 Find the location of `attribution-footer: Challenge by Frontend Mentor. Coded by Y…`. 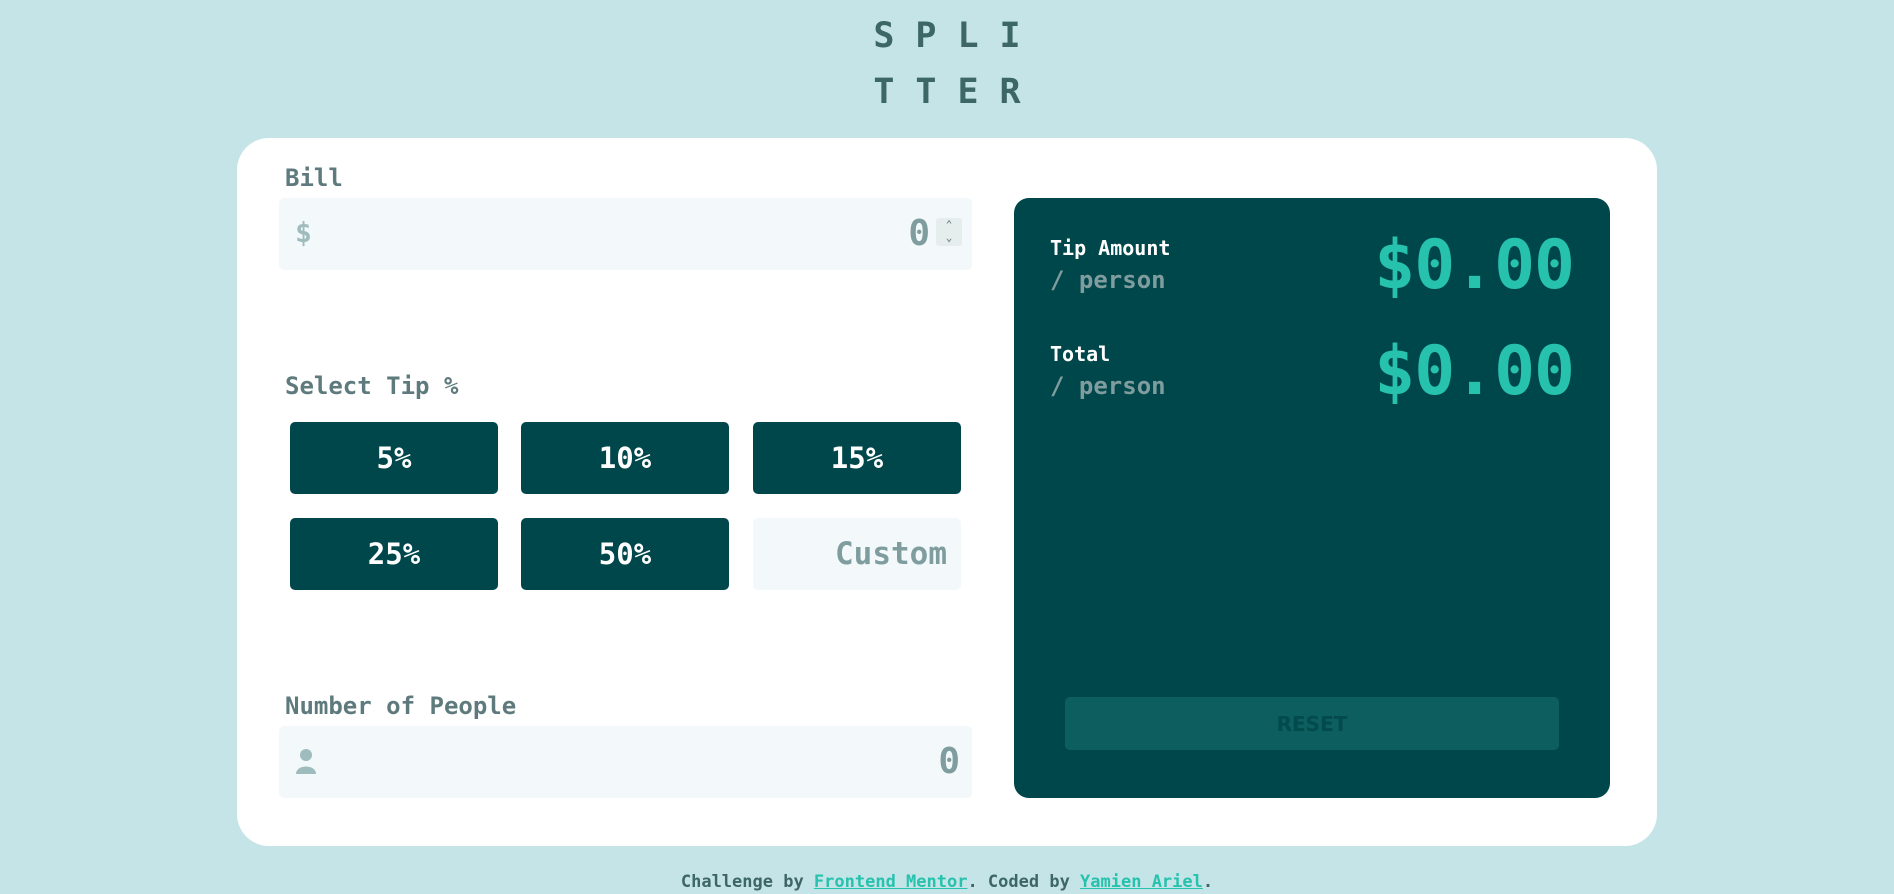

attribution-footer: Challenge by Frontend Mentor. Coded by Y… is located at coordinates (947, 882).